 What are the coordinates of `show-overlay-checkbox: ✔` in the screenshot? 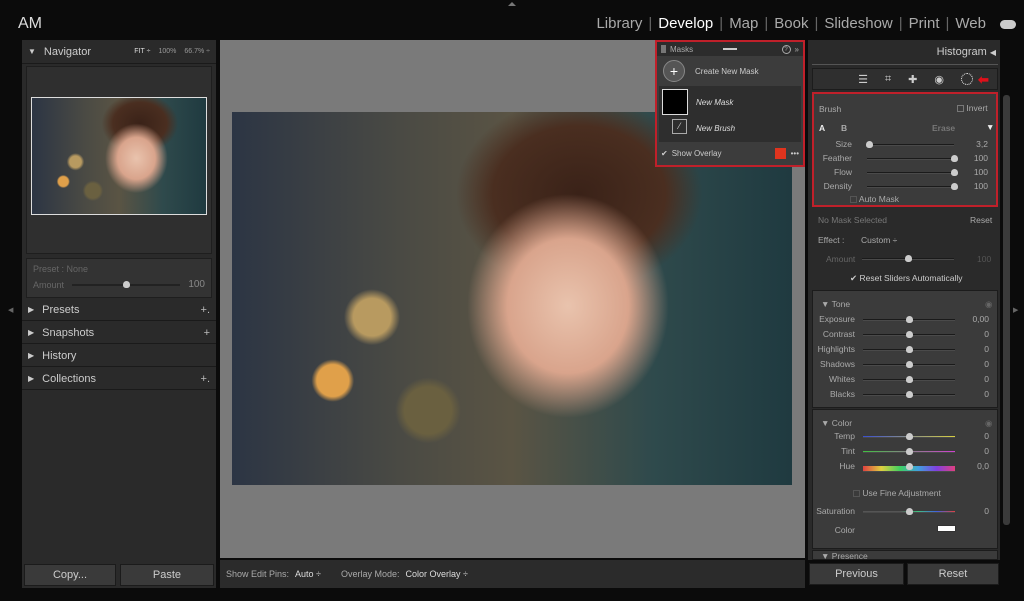 It's located at (664, 153).